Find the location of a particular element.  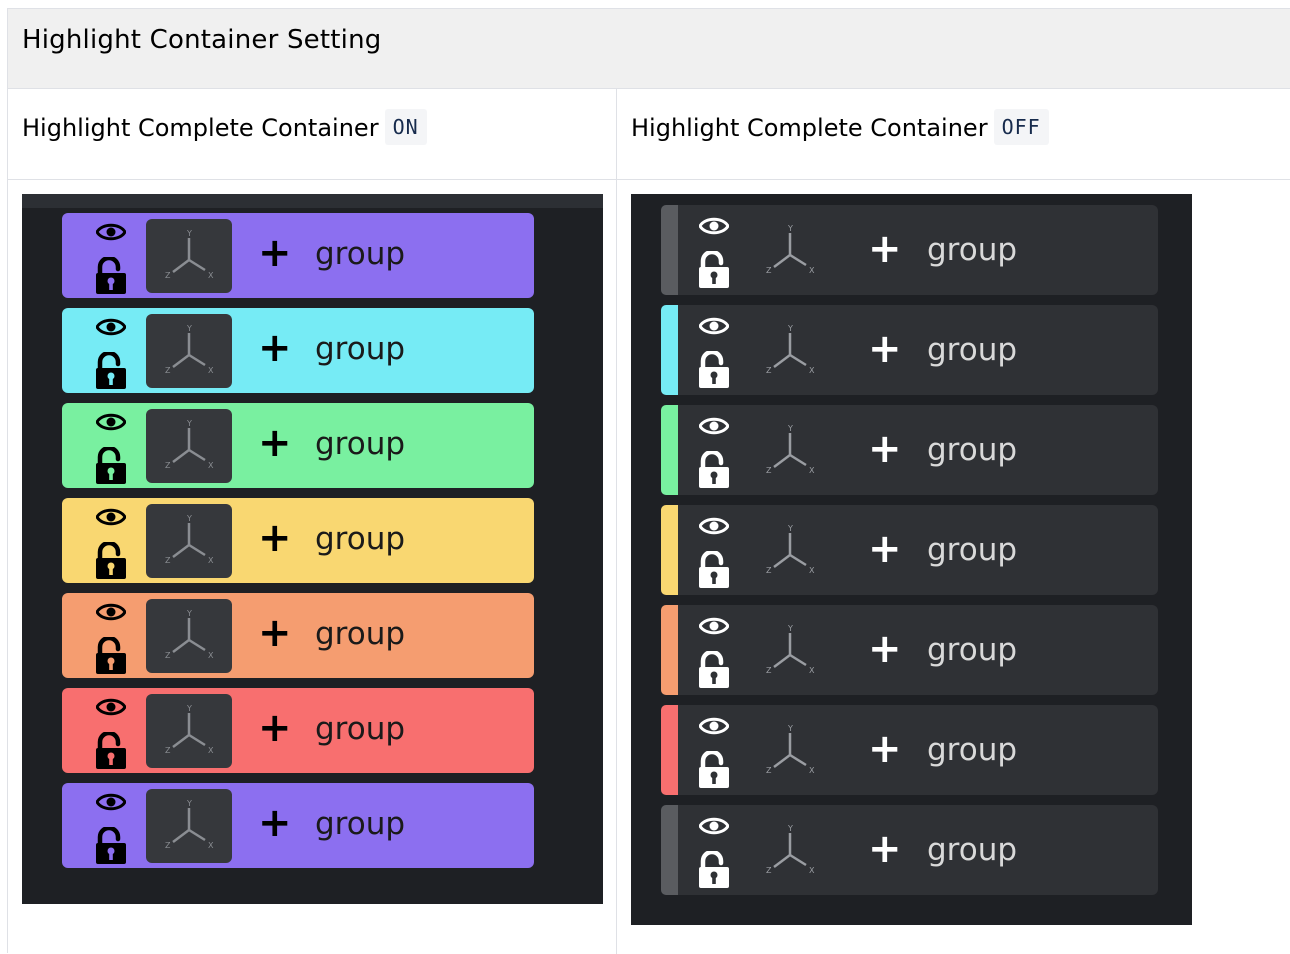

state-code-on: ON is located at coordinates (405, 127).